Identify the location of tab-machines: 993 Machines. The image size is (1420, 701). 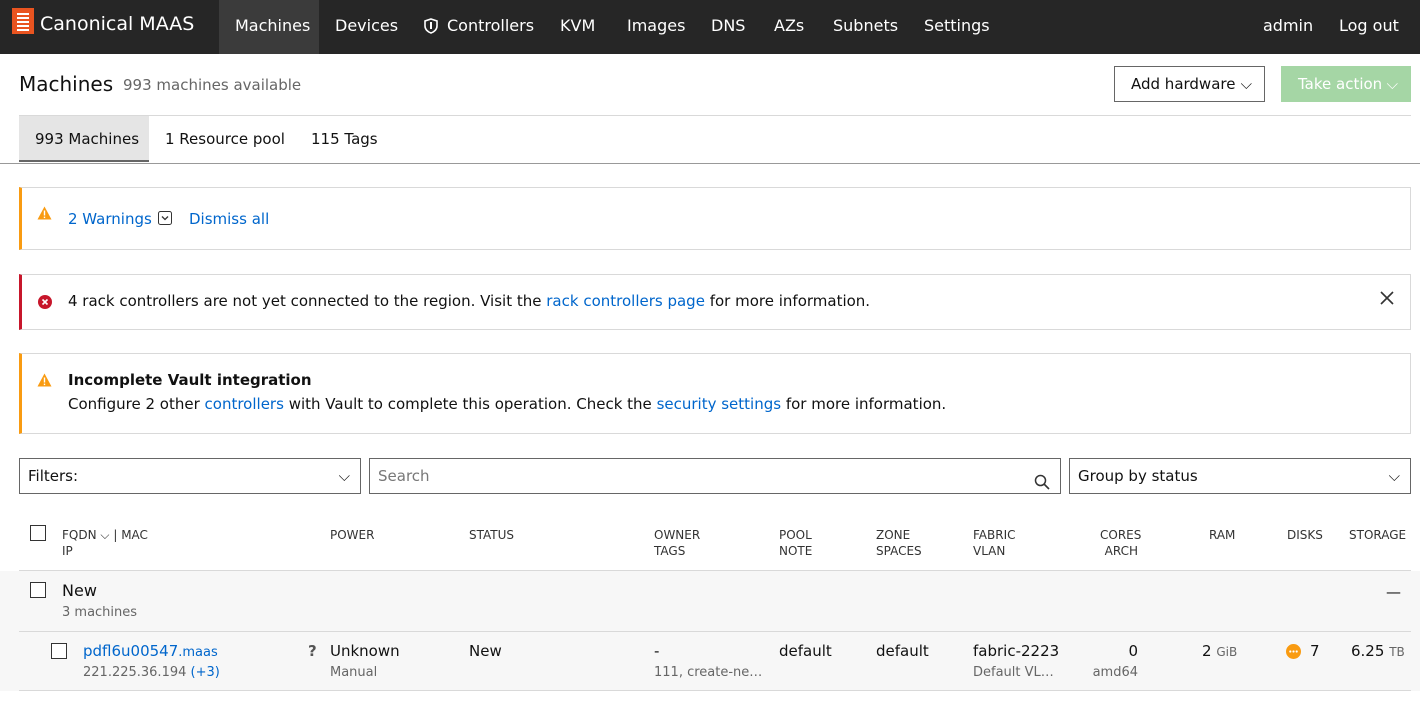
(84, 139).